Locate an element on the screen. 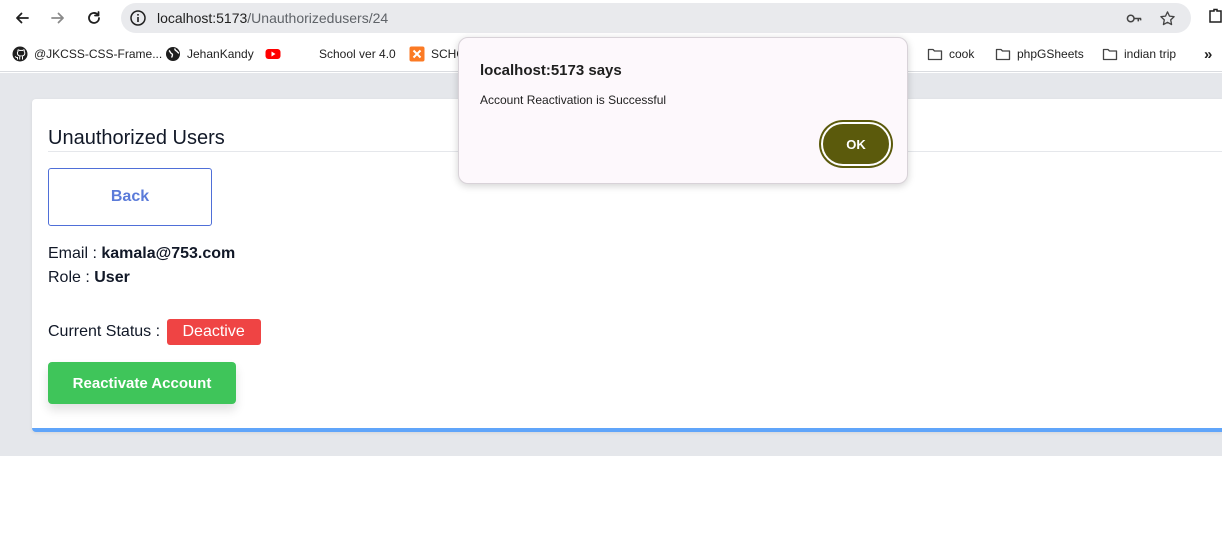 This screenshot has width=1222, height=556. status-row: Current Status : Deactive is located at coordinates (154, 332).